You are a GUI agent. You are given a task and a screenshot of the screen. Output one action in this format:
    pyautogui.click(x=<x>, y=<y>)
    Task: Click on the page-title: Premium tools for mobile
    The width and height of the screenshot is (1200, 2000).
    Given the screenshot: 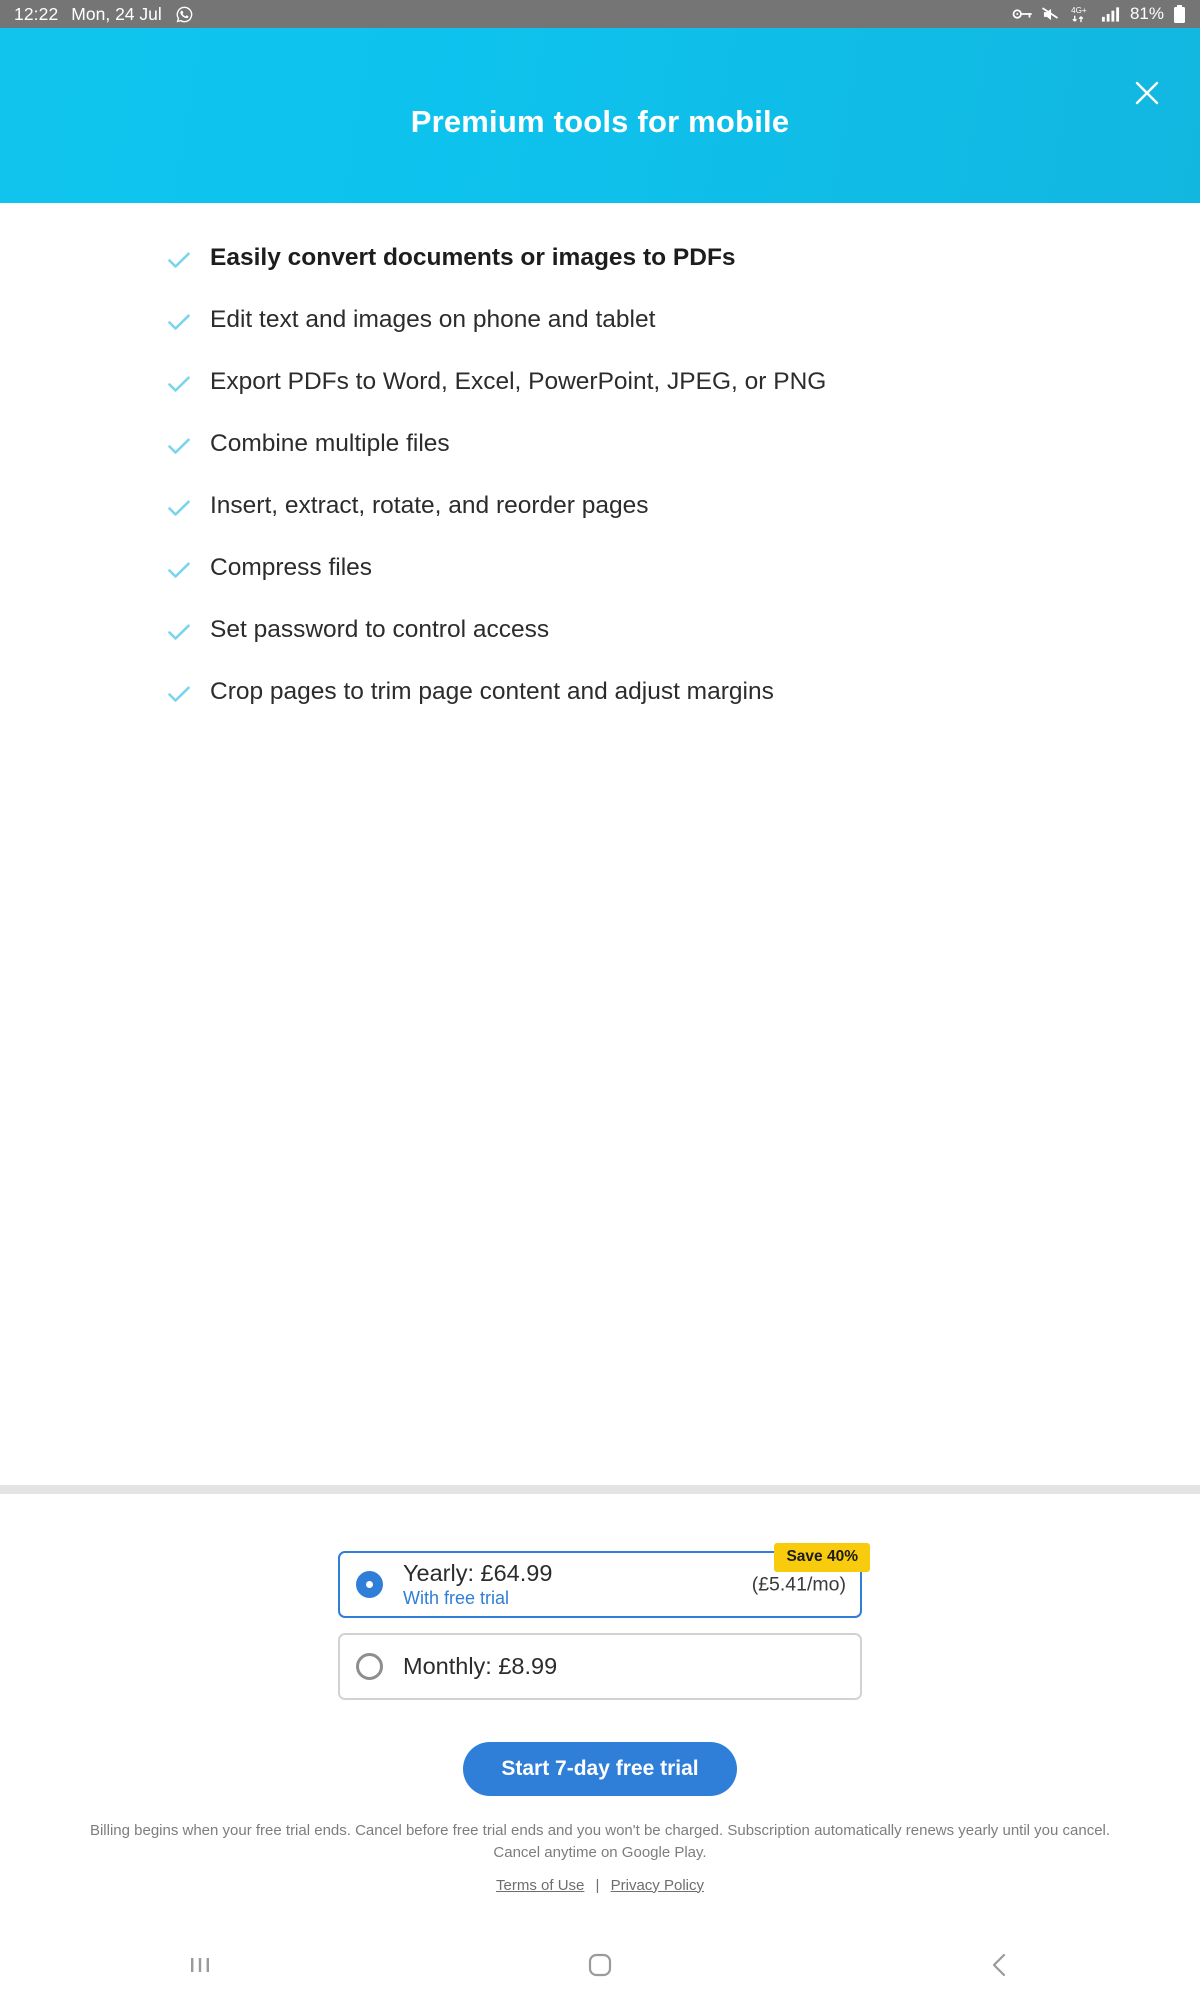 What is the action you would take?
    pyautogui.click(x=600, y=121)
    